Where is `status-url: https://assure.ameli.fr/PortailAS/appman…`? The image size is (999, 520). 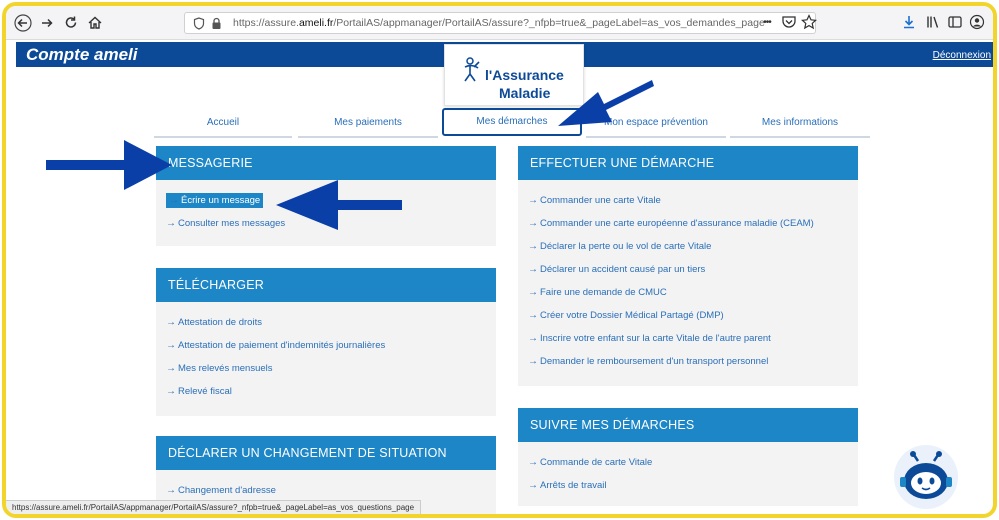 status-url: https://assure.ameli.fr/PortailAS/appman… is located at coordinates (213, 507).